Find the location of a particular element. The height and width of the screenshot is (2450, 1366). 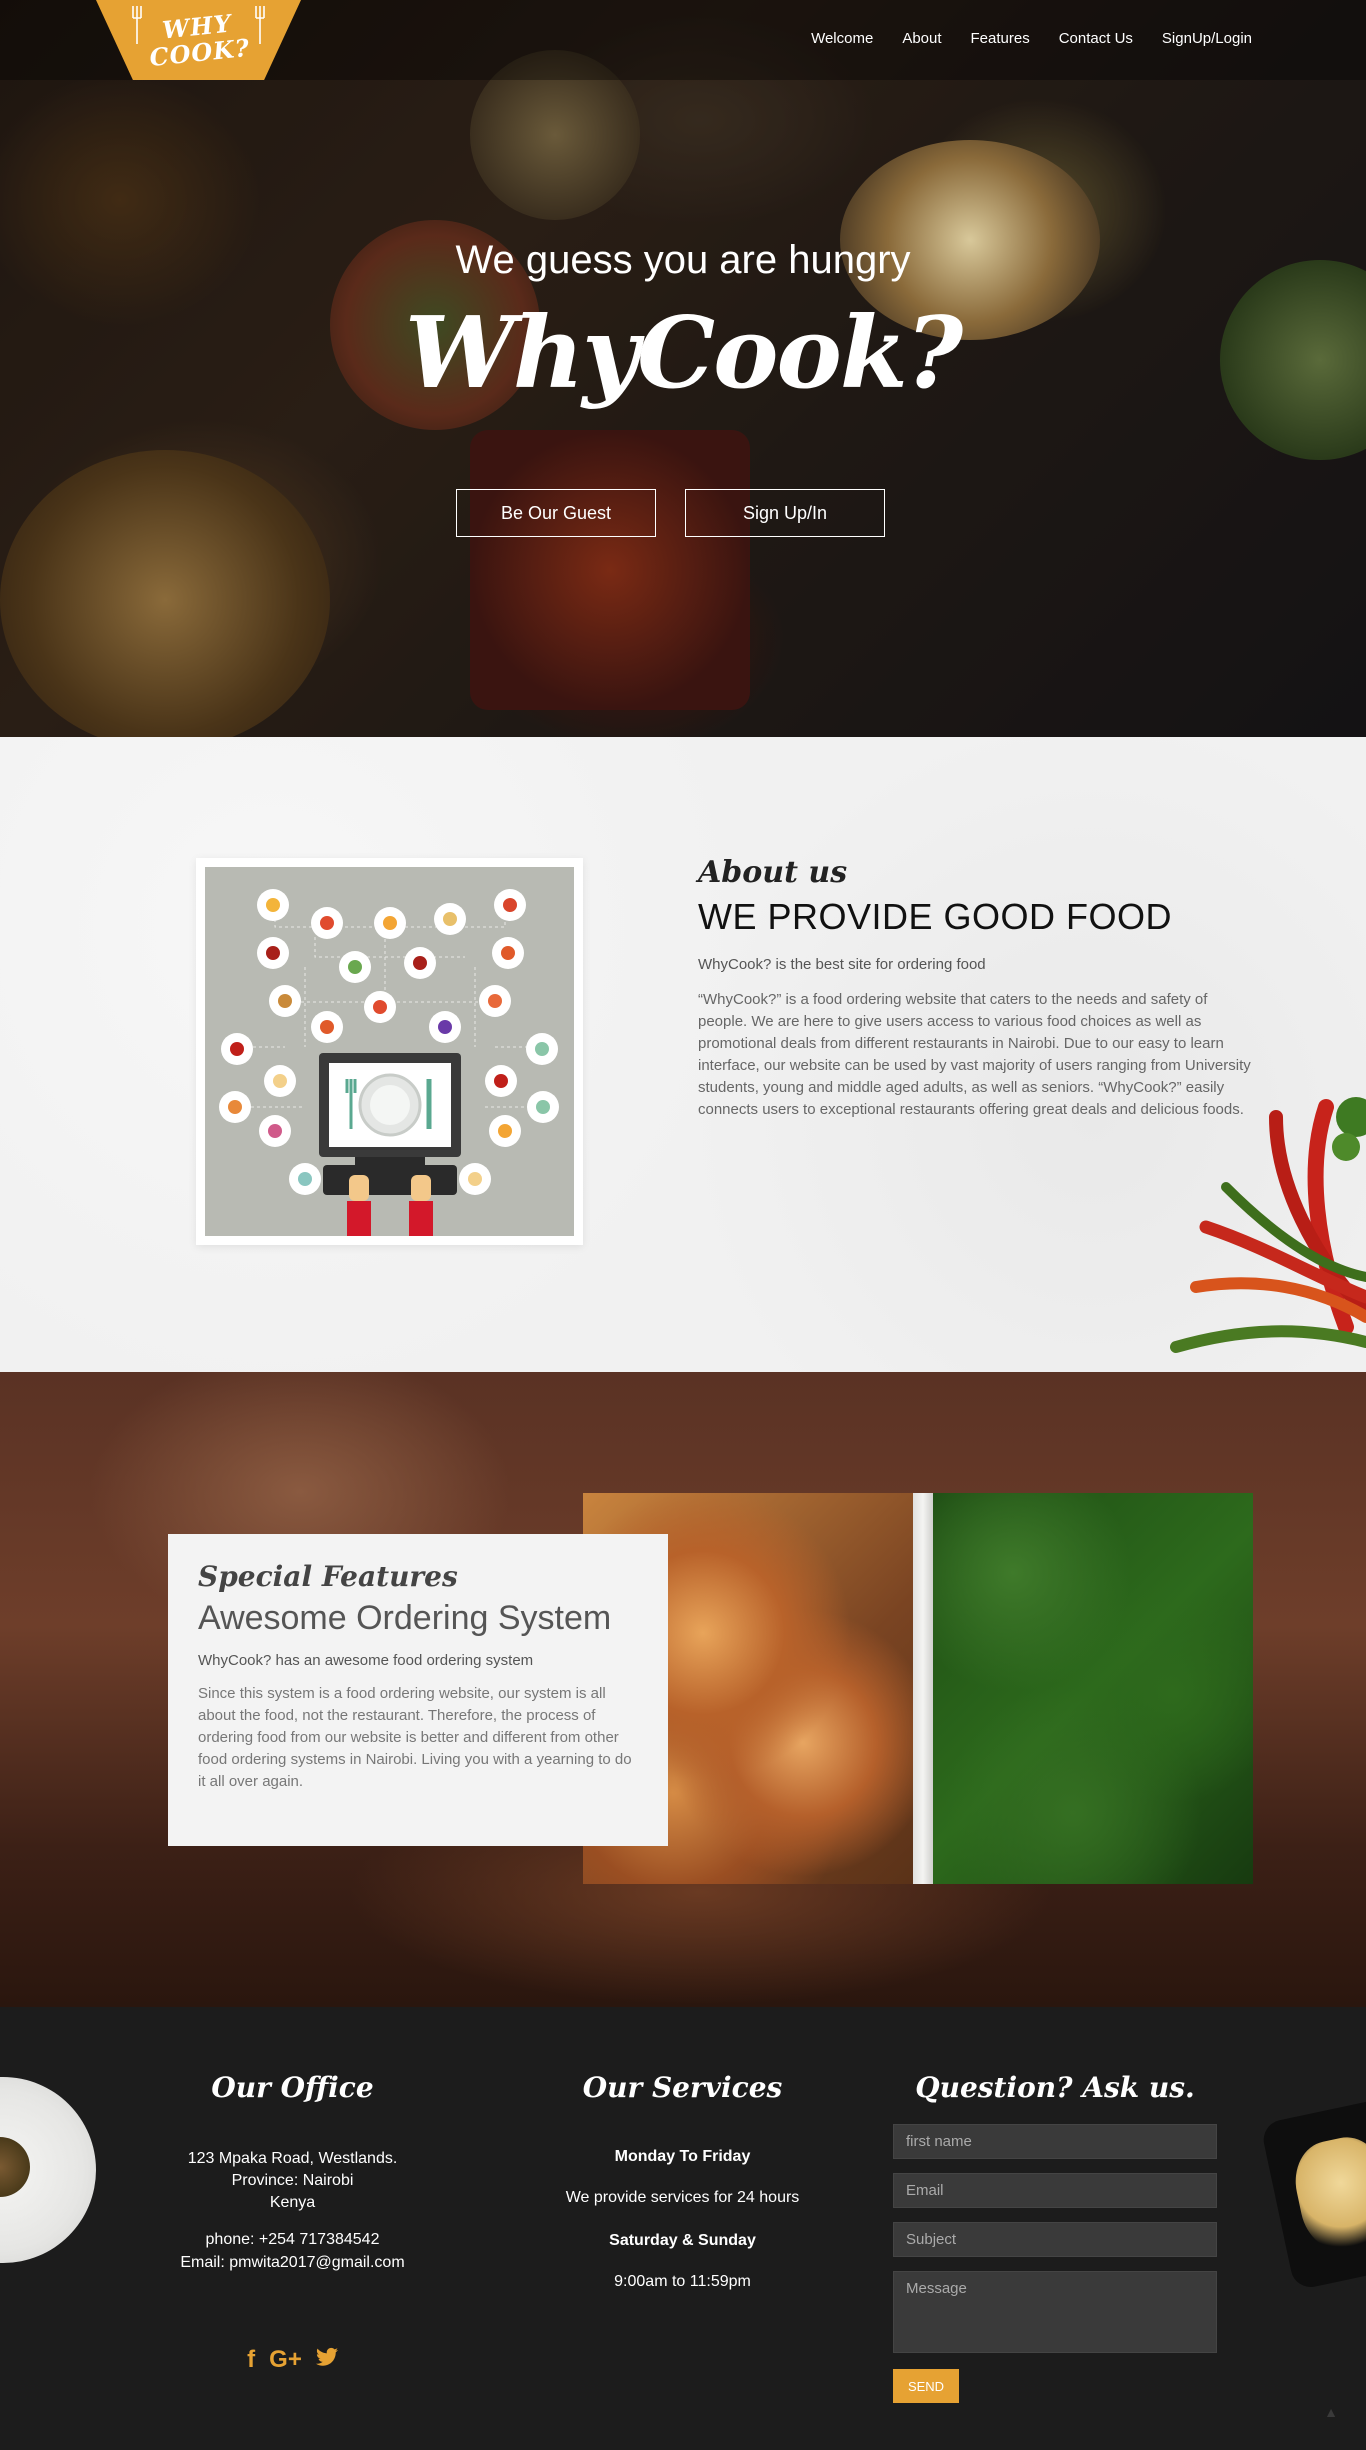

subject-field is located at coordinates (1055, 2239).